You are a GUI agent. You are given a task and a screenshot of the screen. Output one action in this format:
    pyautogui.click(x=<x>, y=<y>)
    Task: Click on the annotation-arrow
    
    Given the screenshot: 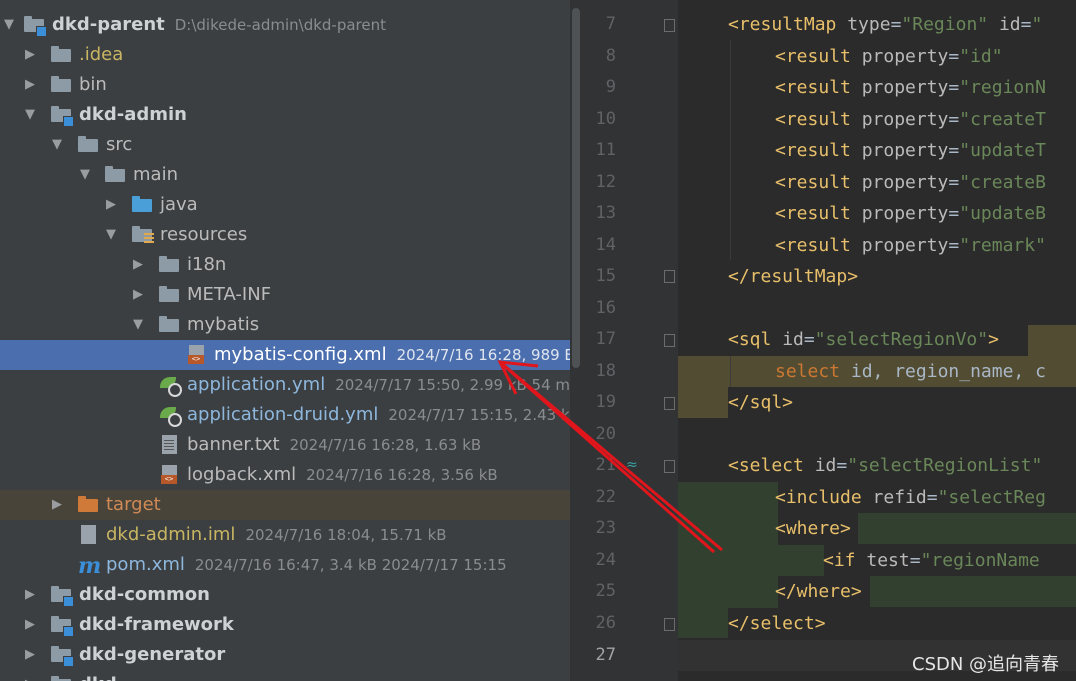 What is the action you would take?
    pyautogui.click(x=610, y=457)
    